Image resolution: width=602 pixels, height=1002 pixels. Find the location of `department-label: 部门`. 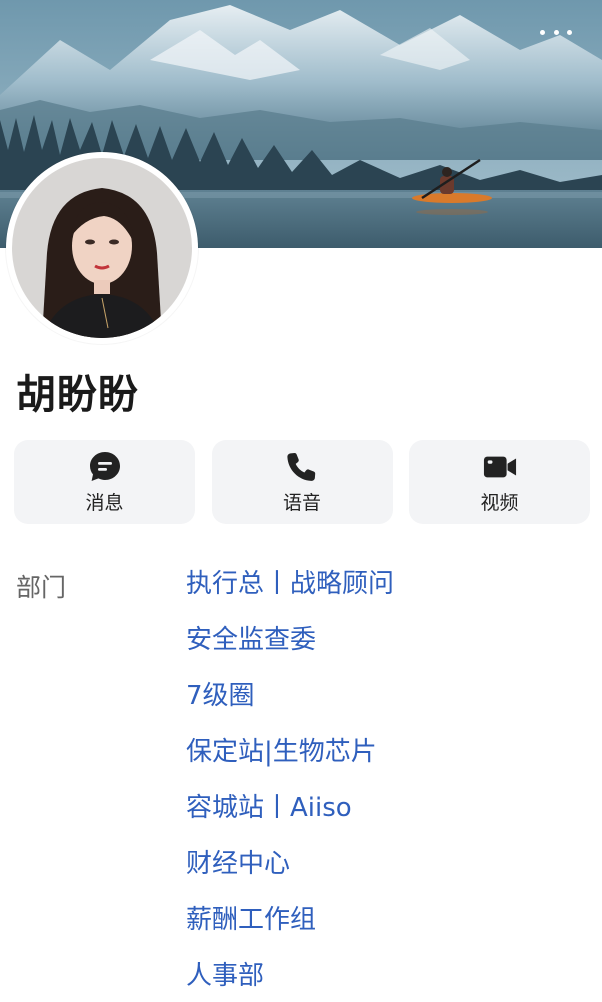

department-label: 部门 is located at coordinates (41, 587).